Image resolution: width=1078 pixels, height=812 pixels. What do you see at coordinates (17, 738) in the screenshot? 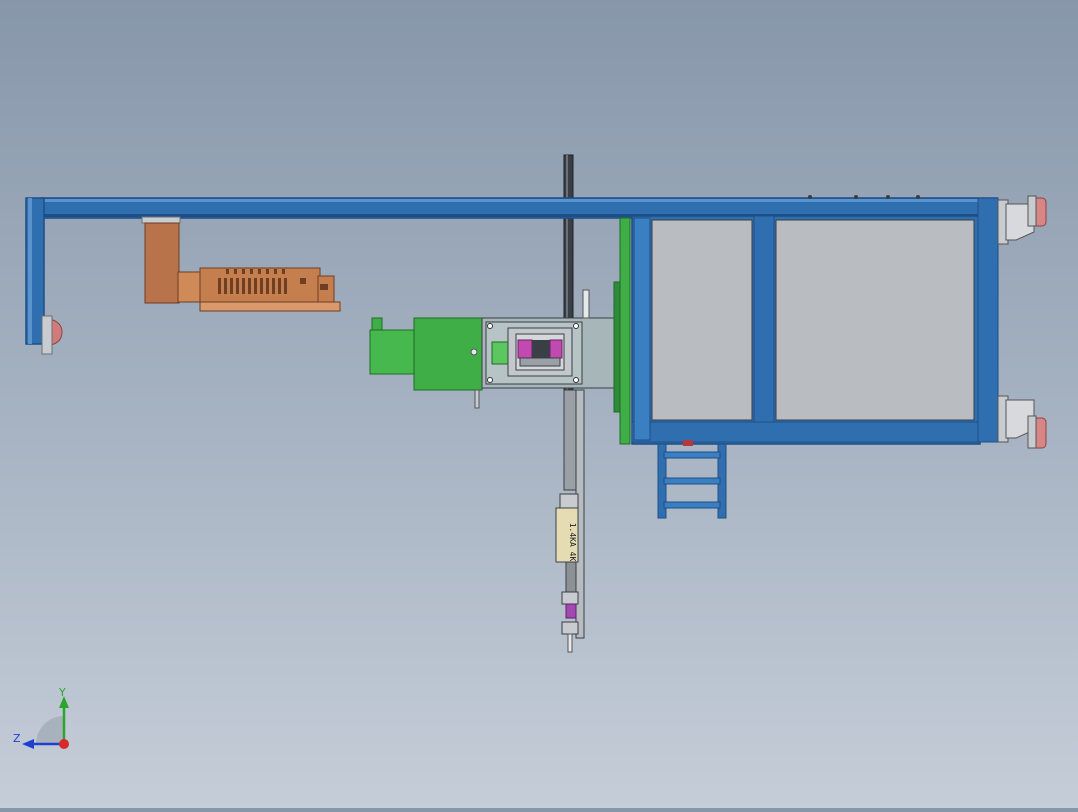
I see `z-axis-label: Z` at bounding box center [17, 738].